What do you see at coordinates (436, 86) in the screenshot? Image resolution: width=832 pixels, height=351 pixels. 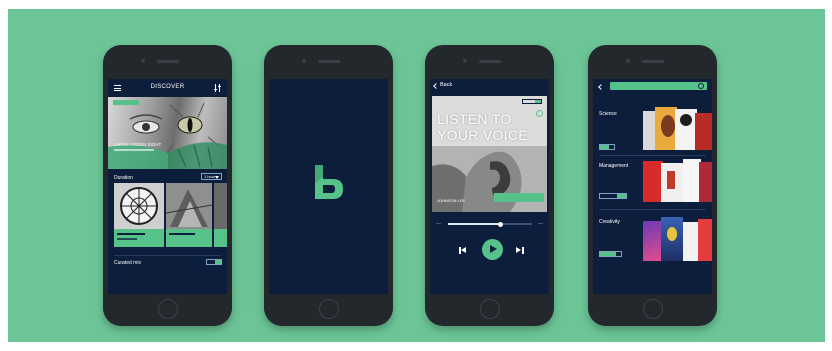 I see `chevron-left-icon` at bounding box center [436, 86].